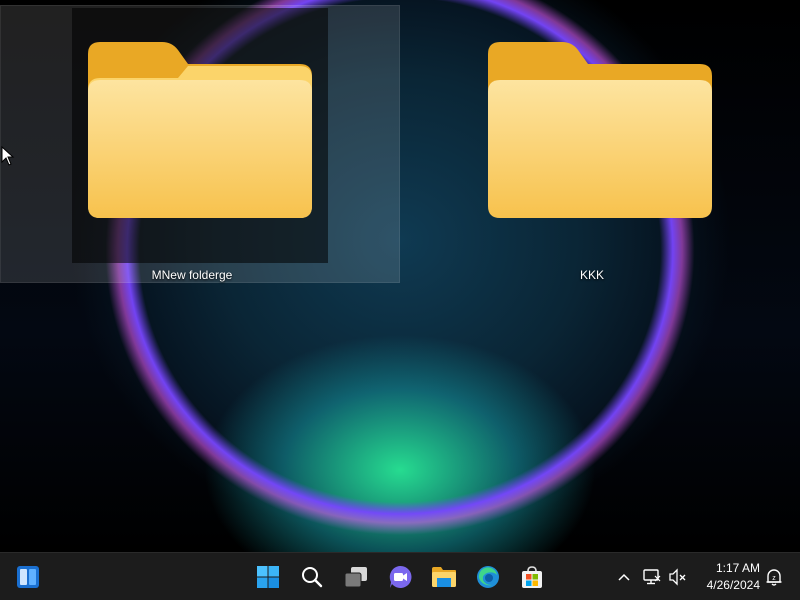 Image resolution: width=800 pixels, height=600 pixels. Describe the element at coordinates (192, 275) in the screenshot. I see `desktop-icon-label: MNew folderge` at that location.